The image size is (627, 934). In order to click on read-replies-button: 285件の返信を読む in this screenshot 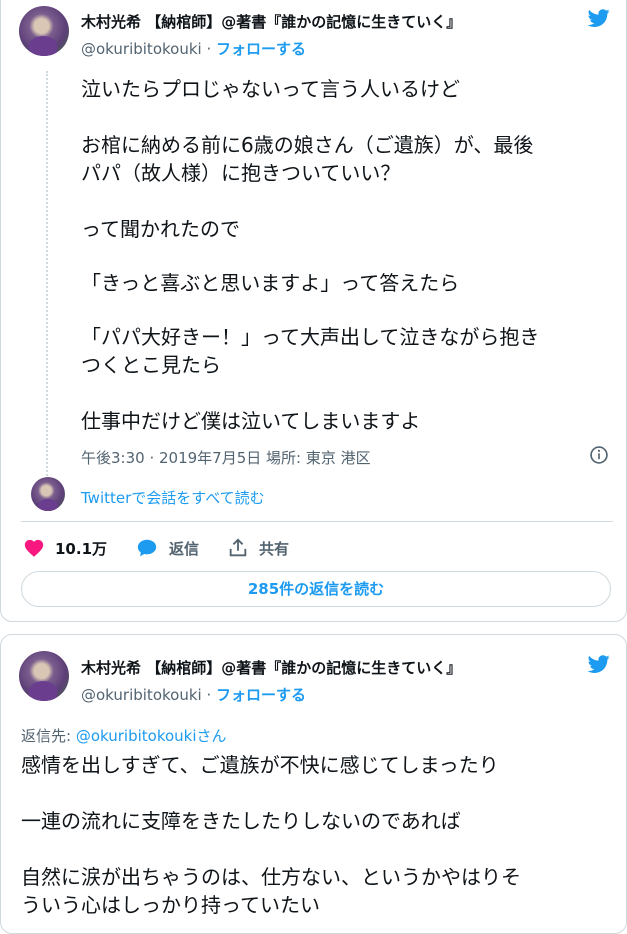, I will do `click(316, 589)`.